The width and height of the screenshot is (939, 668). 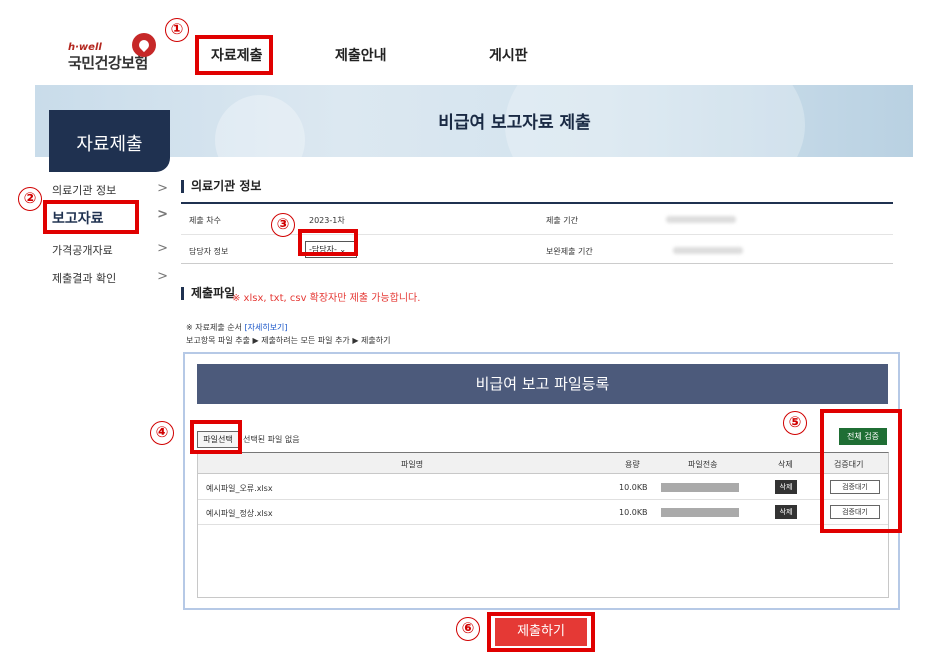 I want to click on detail-link: [자세히보기], so click(x=266, y=327).